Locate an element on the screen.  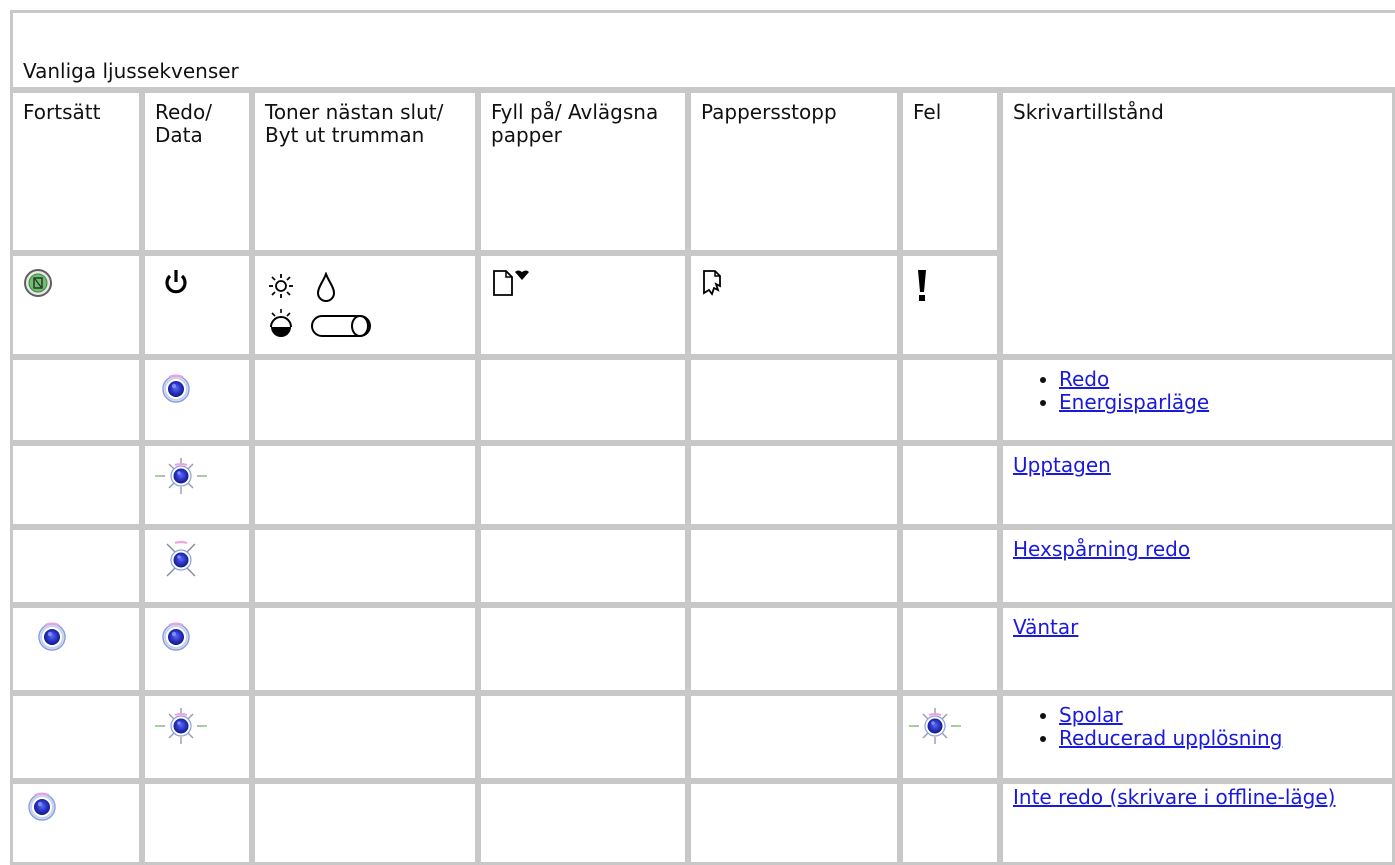
table-row: Hexspårning redo is located at coordinates (702, 566).